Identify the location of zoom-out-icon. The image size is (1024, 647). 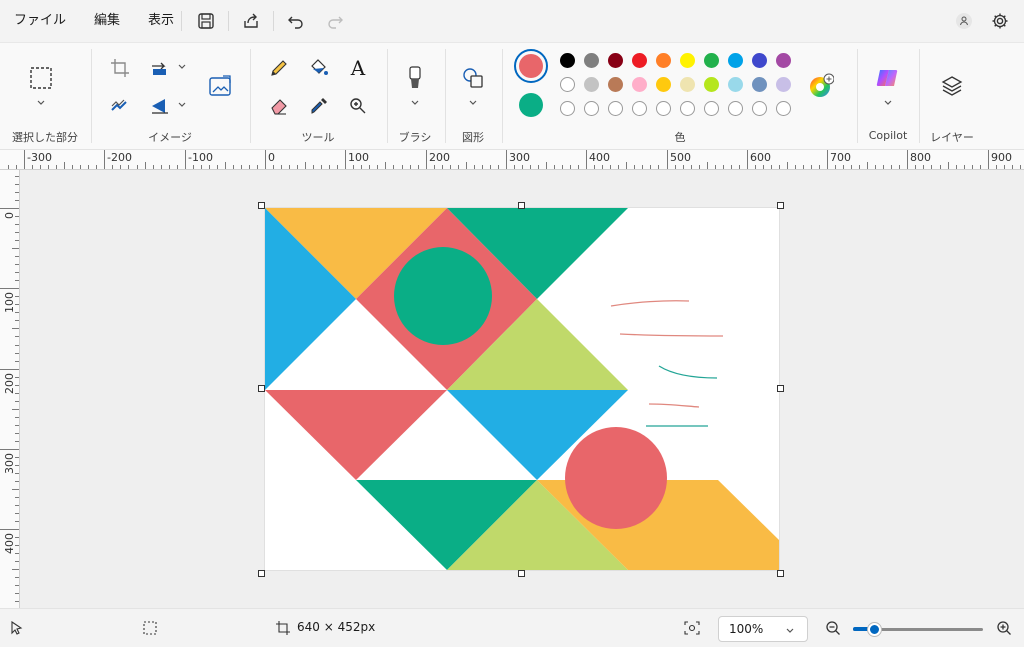
(833, 628).